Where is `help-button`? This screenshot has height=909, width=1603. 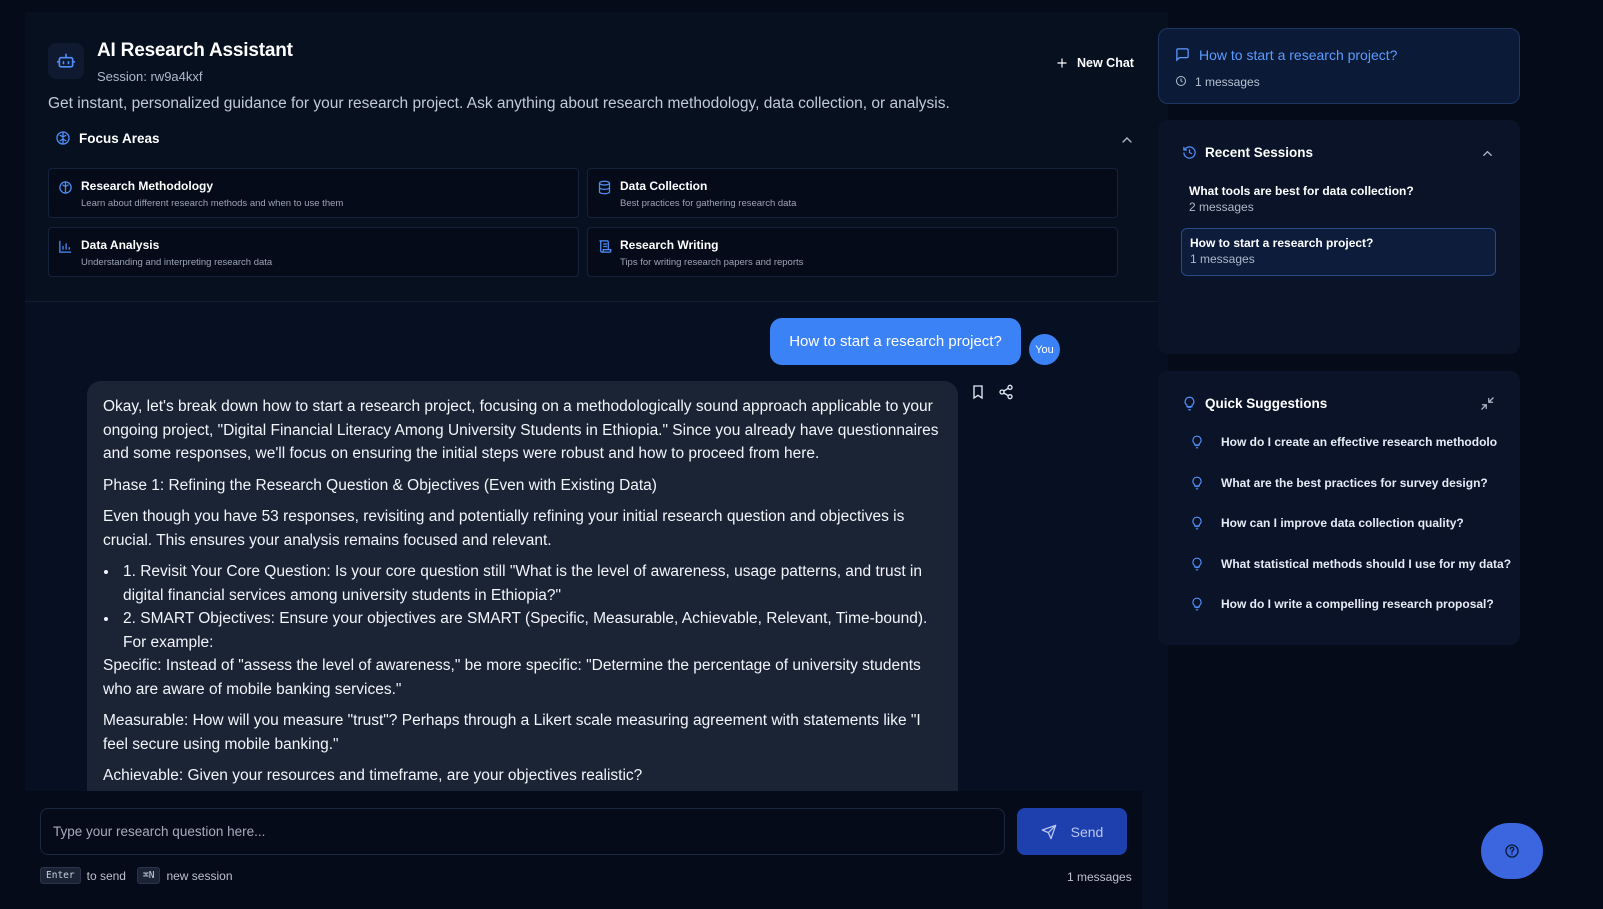
help-button is located at coordinates (1512, 851).